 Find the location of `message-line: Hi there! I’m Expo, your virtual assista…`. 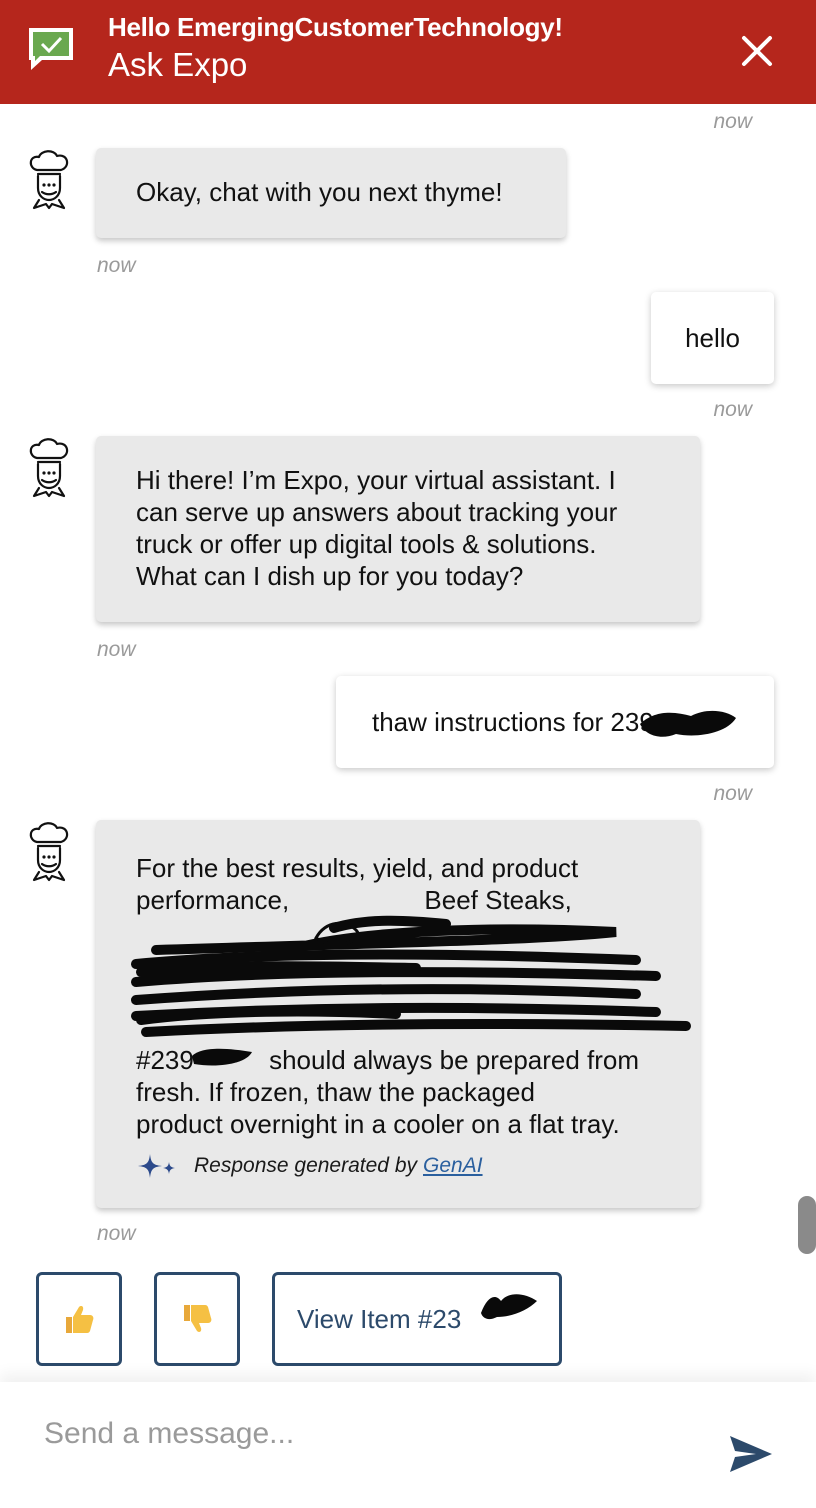

message-line: Hi there! I’m Expo, your virtual assista… is located at coordinates (376, 480).